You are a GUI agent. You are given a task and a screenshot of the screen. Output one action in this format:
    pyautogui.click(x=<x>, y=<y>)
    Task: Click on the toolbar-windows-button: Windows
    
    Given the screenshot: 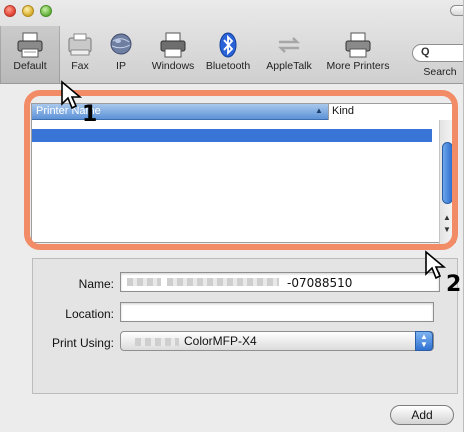 What is the action you would take?
    pyautogui.click(x=173, y=57)
    